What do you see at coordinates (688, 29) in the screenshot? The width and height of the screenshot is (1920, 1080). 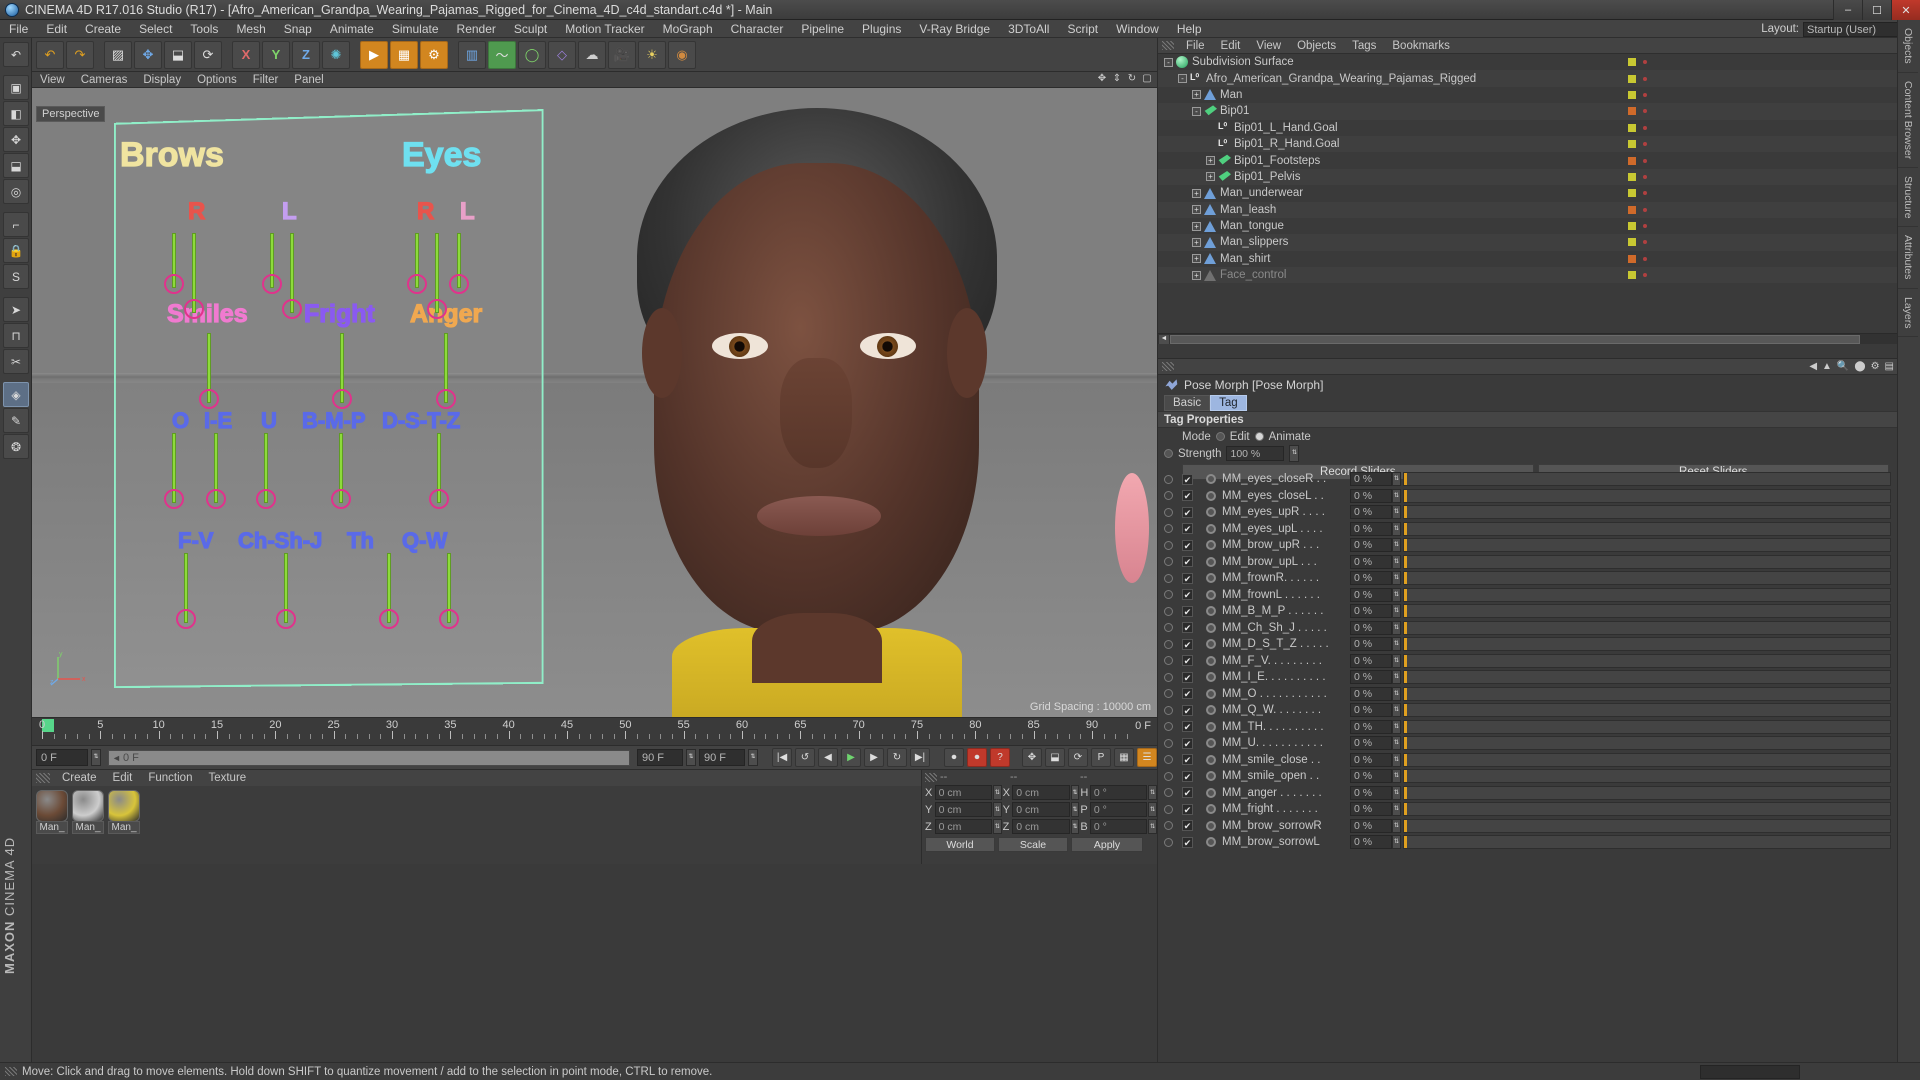 I see `menu-item-mograph: MoGraph` at bounding box center [688, 29].